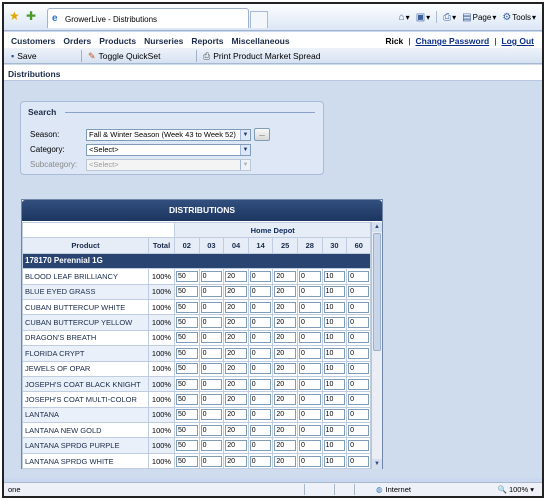 The width and height of the screenshot is (546, 500). I want to click on tools-menu: ⚙ Tools ▾, so click(519, 17).